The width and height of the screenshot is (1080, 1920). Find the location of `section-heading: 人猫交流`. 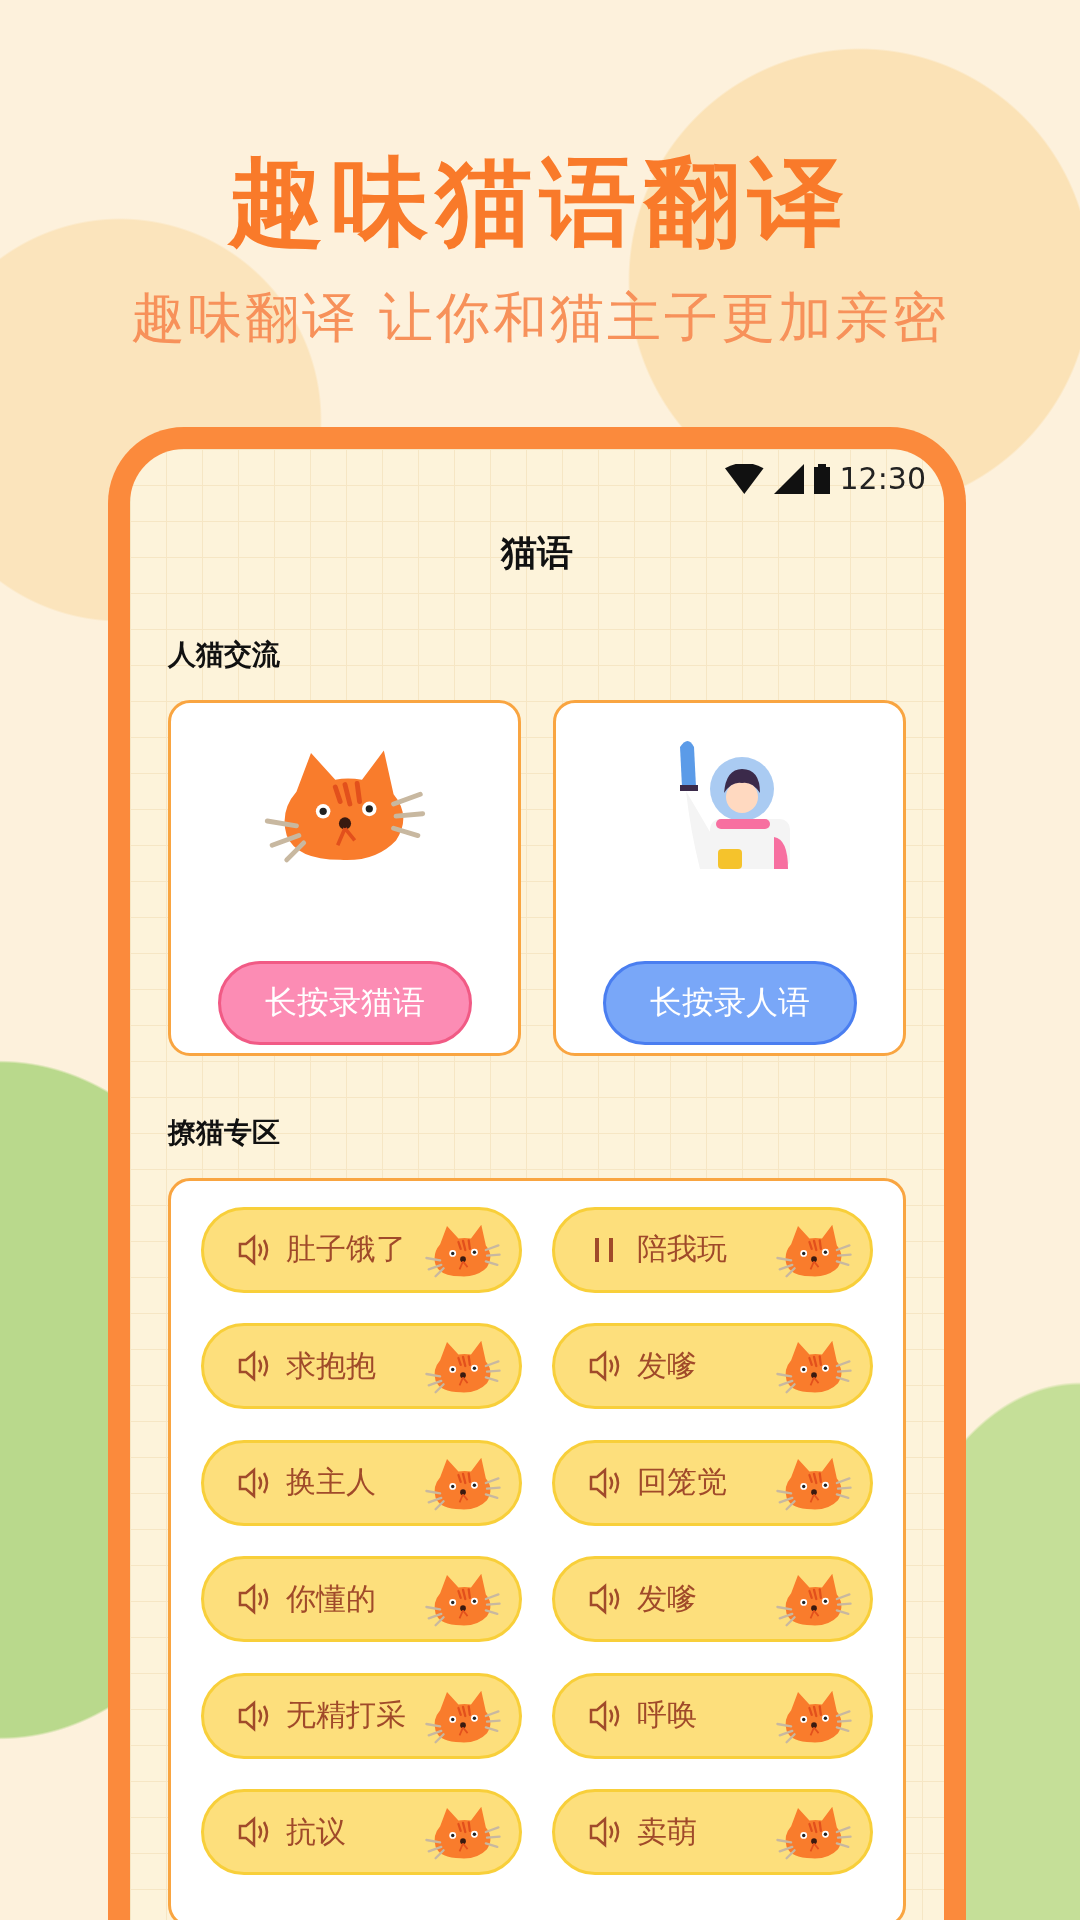

section-heading: 人猫交流 is located at coordinates (224, 654).